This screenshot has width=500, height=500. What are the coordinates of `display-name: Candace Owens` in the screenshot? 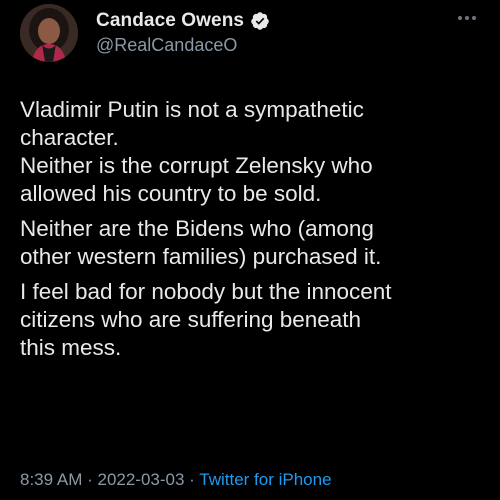 It's located at (170, 21).